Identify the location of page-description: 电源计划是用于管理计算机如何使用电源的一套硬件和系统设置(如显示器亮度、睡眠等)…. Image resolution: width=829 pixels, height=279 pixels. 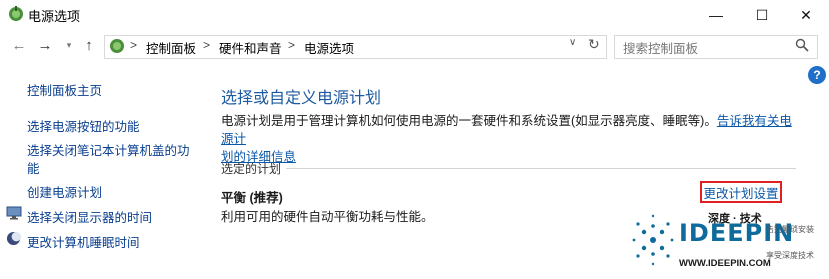
(511, 139).